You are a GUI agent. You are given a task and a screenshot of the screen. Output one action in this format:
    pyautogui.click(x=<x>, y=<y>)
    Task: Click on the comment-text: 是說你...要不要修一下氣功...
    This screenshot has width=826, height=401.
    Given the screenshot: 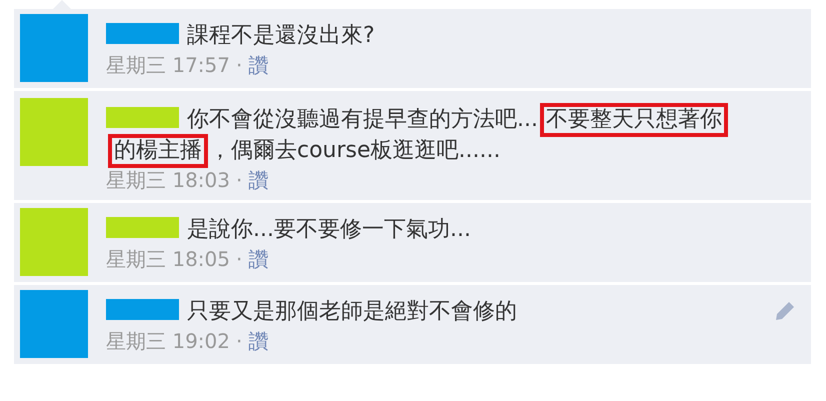 What is the action you would take?
    pyautogui.click(x=435, y=229)
    